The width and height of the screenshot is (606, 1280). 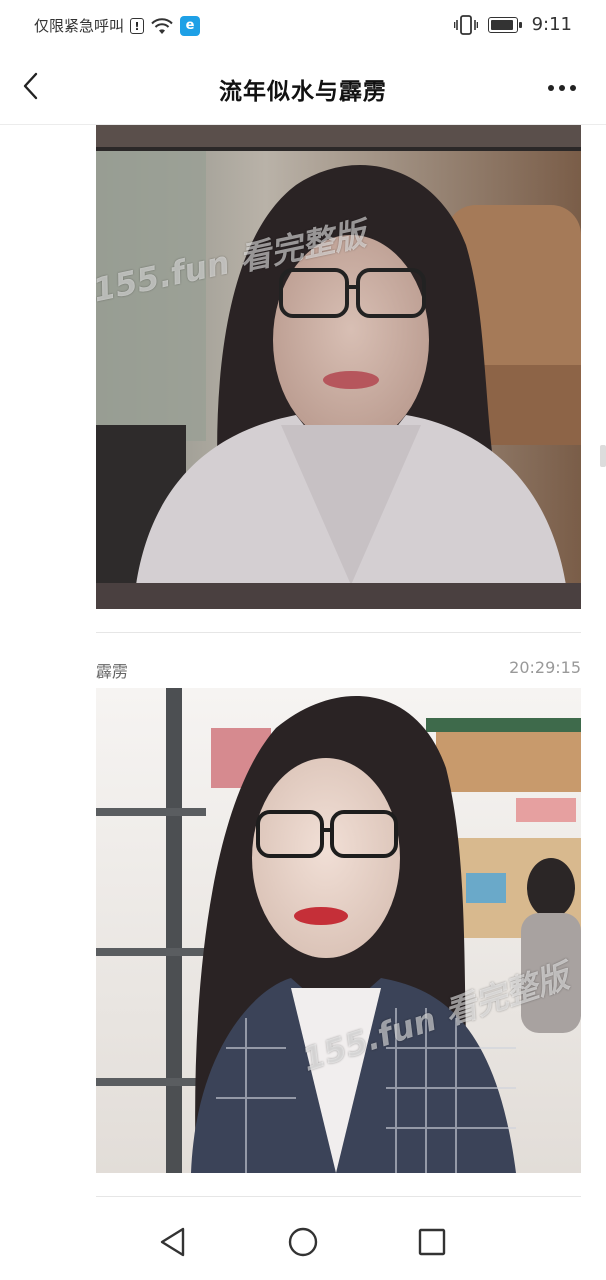 I want to click on circle-home-icon, so click(x=303, y=1242).